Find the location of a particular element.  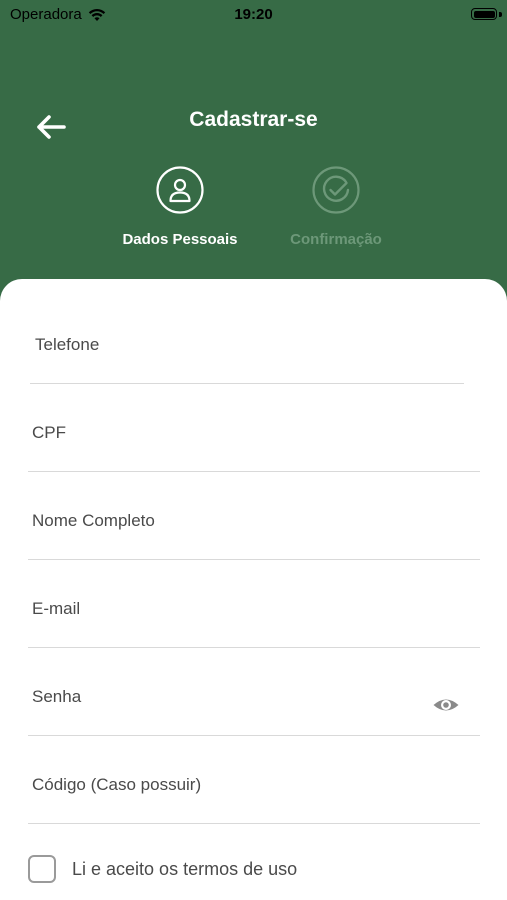

status-bar: Operadora 19:20 is located at coordinates (253, 14).